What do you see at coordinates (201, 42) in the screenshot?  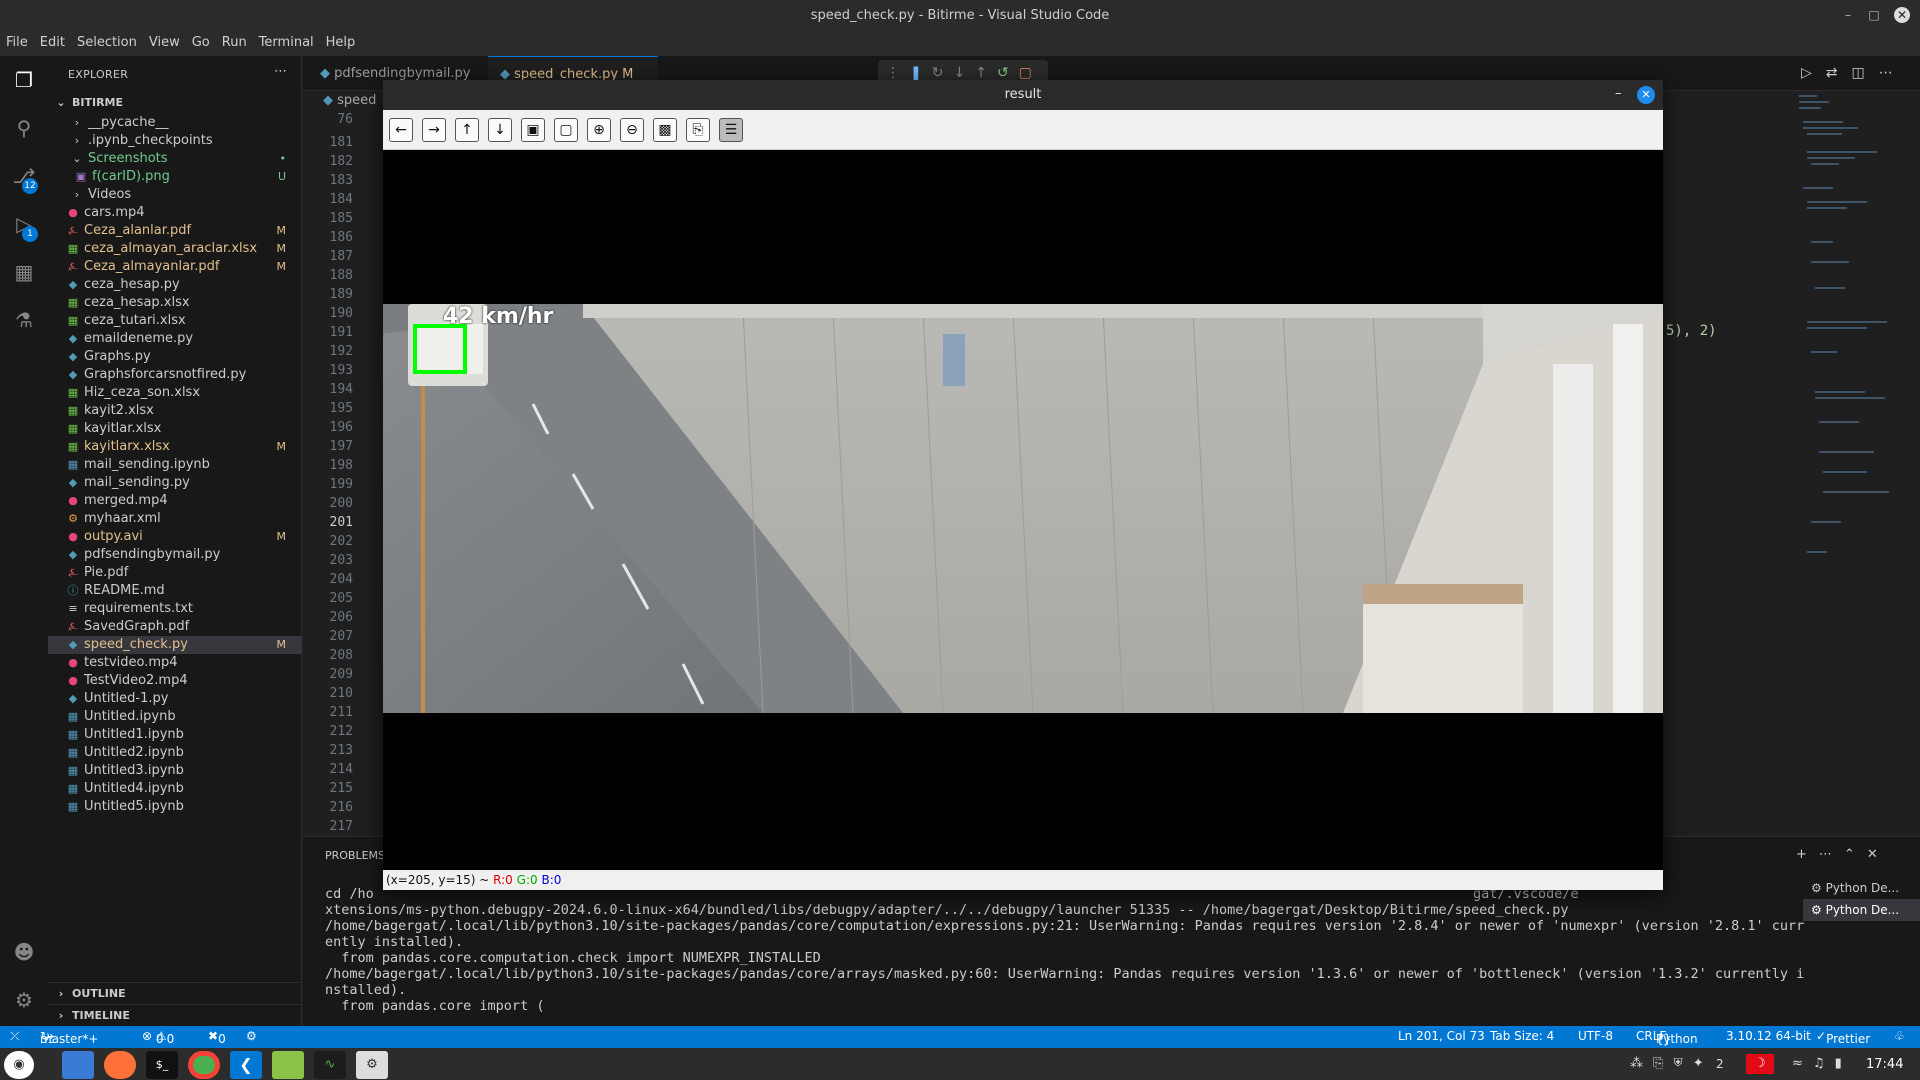 I see `menu-go: Go` at bounding box center [201, 42].